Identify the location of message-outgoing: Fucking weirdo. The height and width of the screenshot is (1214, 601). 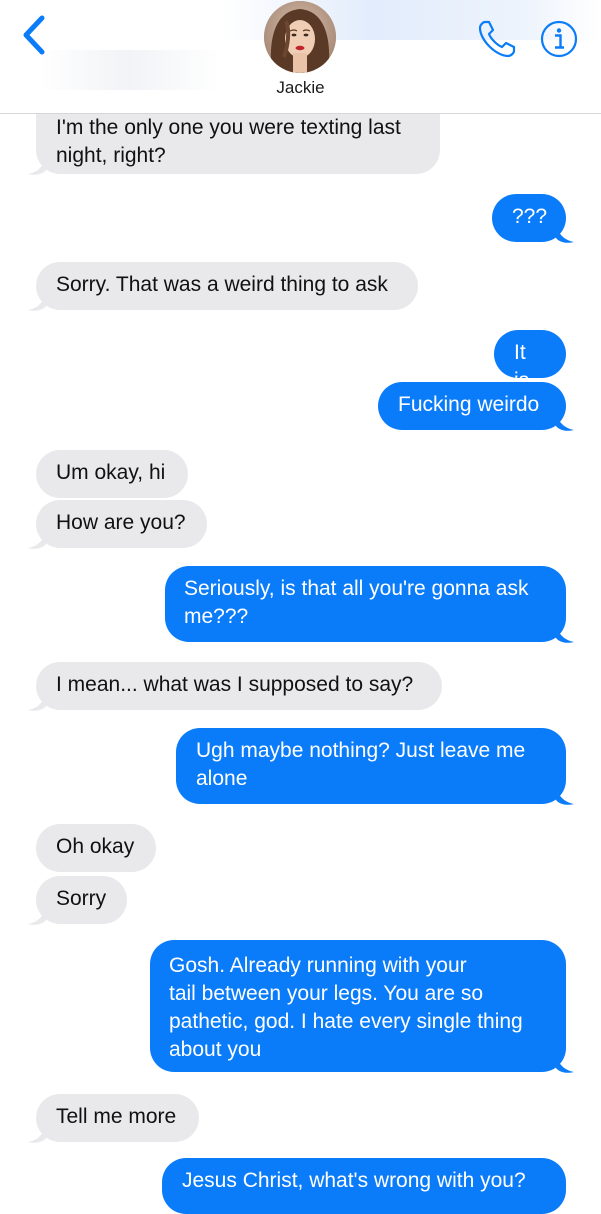
(472, 406).